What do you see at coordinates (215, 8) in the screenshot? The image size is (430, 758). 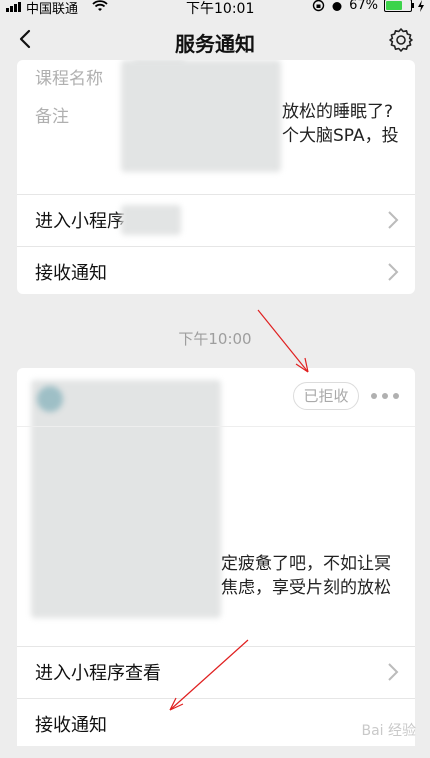 I see `status-bar: 中国联通 下午10:01 67%` at bounding box center [215, 8].